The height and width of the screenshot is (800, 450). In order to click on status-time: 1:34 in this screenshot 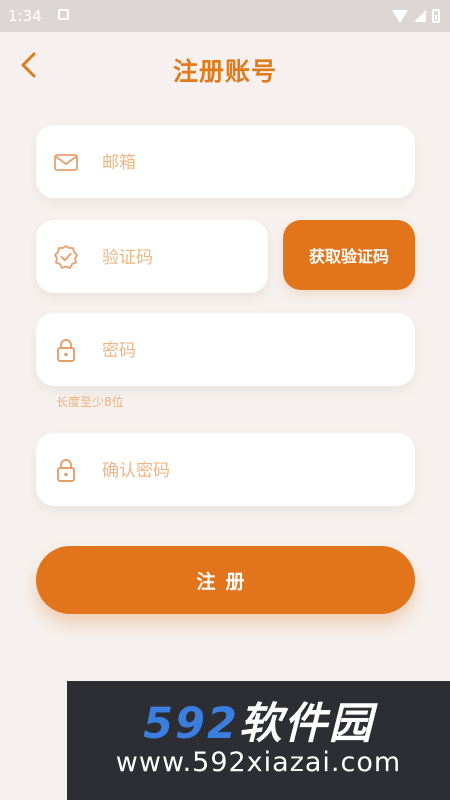, I will do `click(25, 16)`.